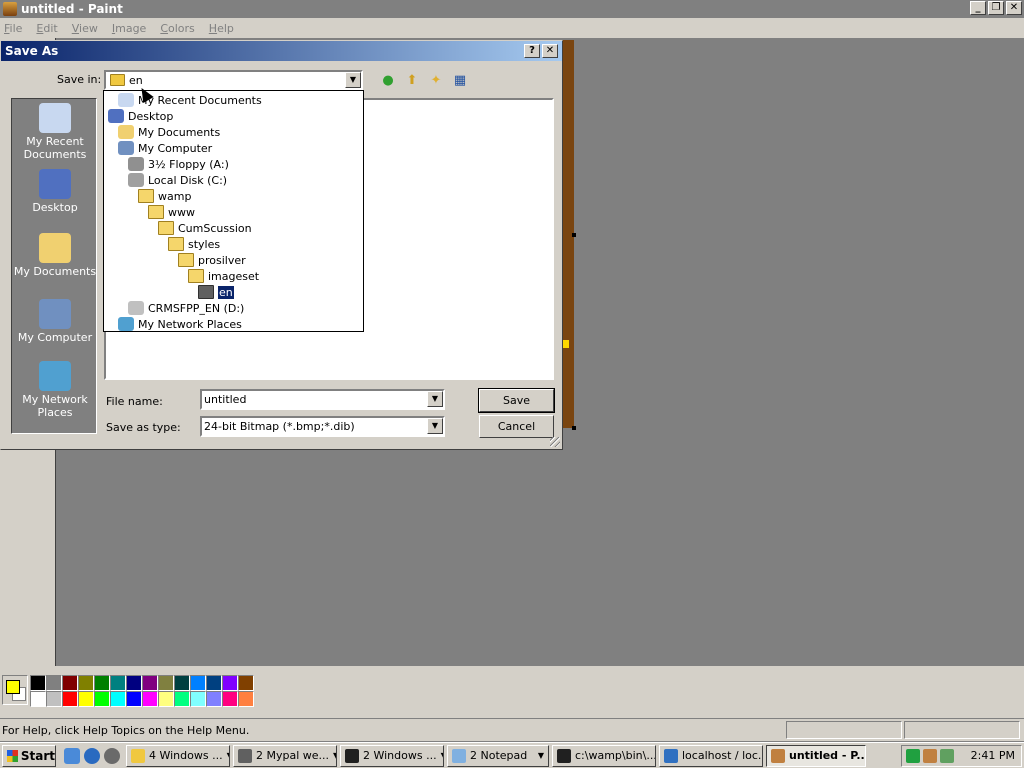 The width and height of the screenshot is (1024, 768). I want to click on dropdown-item: CRMSFPP_EN (D:), so click(186, 308).